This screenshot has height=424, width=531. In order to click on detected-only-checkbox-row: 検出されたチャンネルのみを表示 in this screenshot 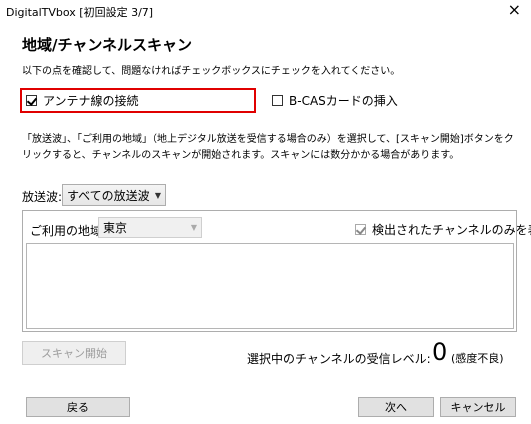, I will do `click(443, 229)`.